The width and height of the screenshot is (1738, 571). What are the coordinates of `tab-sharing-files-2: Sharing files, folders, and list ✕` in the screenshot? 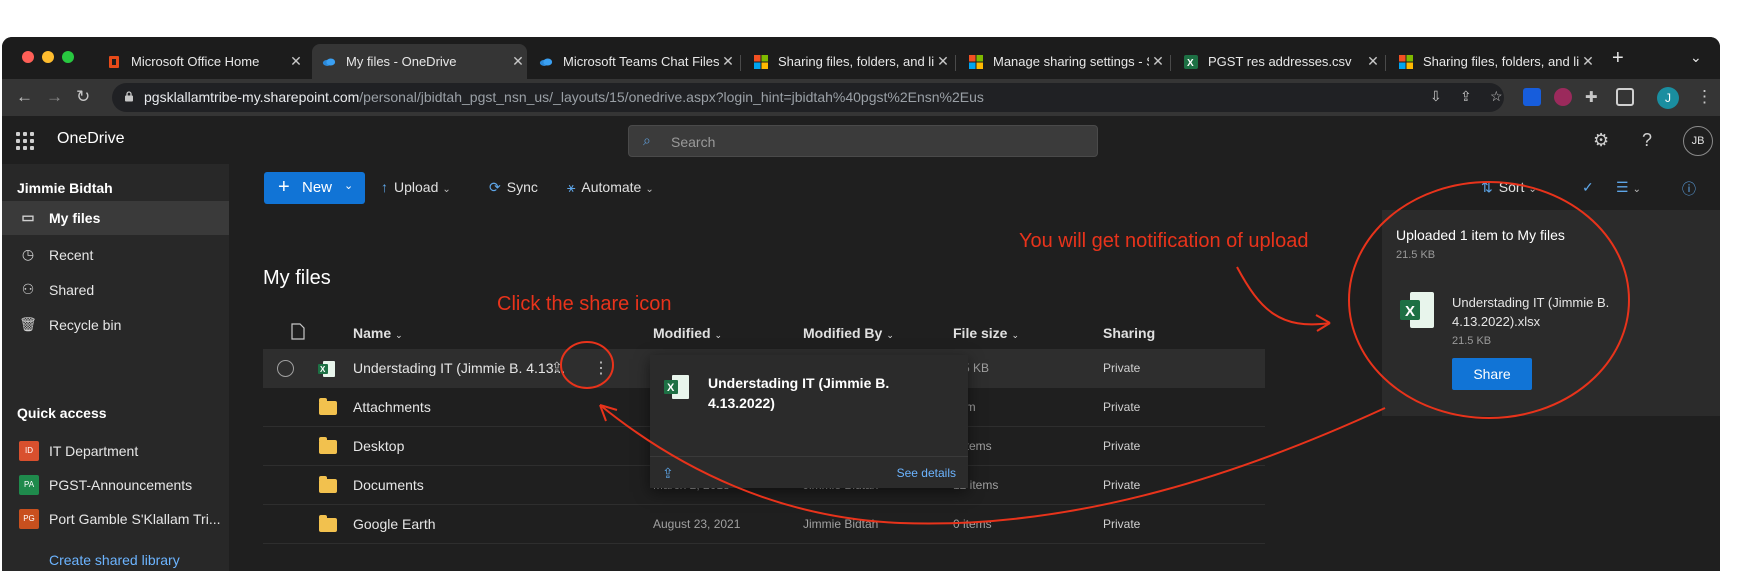 It's located at (1493, 61).